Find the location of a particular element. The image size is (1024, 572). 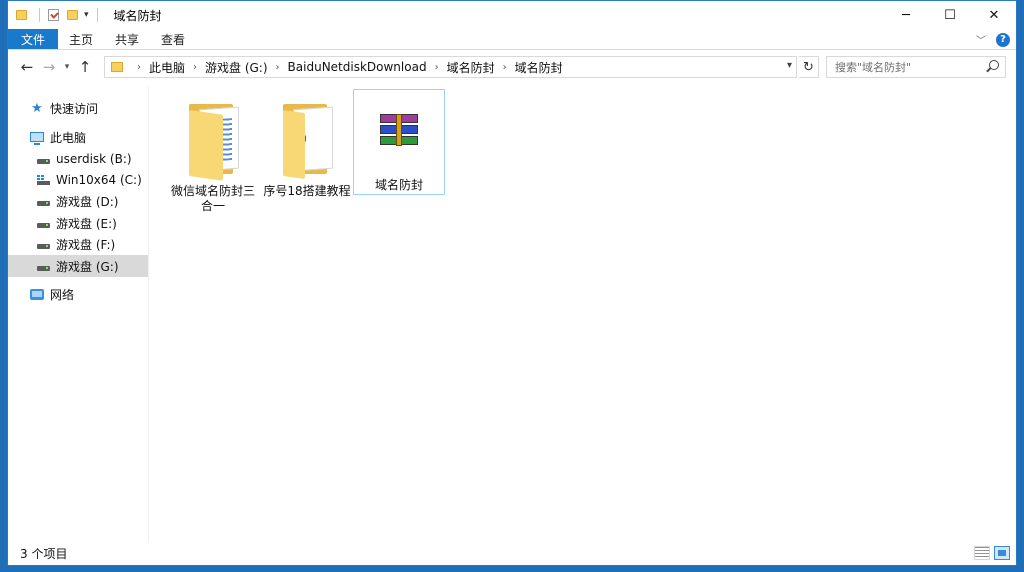

file-item: 域名防封 is located at coordinates (399, 142).